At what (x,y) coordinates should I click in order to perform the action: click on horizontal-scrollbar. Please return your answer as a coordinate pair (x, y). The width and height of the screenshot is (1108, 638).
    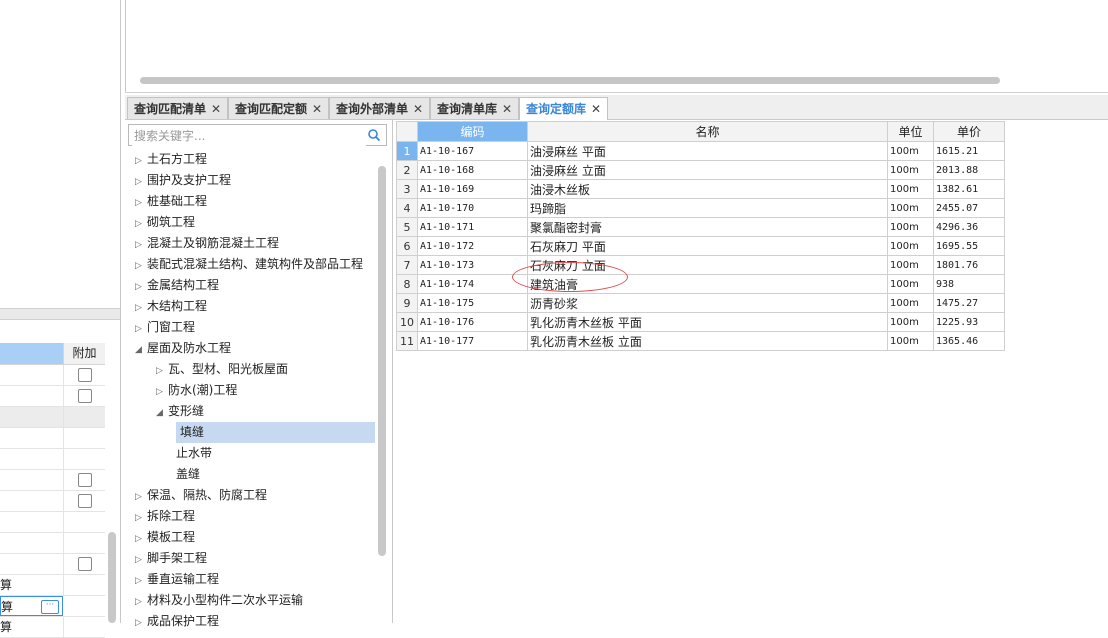
    Looking at the image, I should click on (570, 80).